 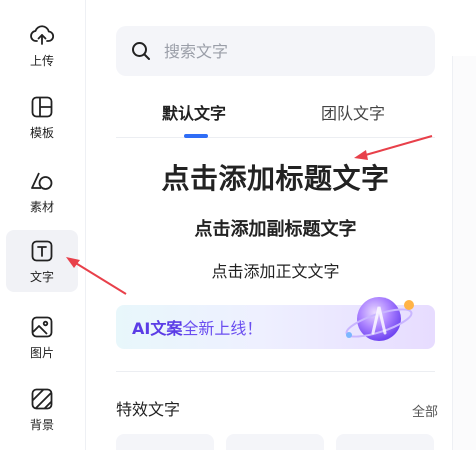 What do you see at coordinates (41, 353) in the screenshot?
I see `rail-label-image: 图片` at bounding box center [41, 353].